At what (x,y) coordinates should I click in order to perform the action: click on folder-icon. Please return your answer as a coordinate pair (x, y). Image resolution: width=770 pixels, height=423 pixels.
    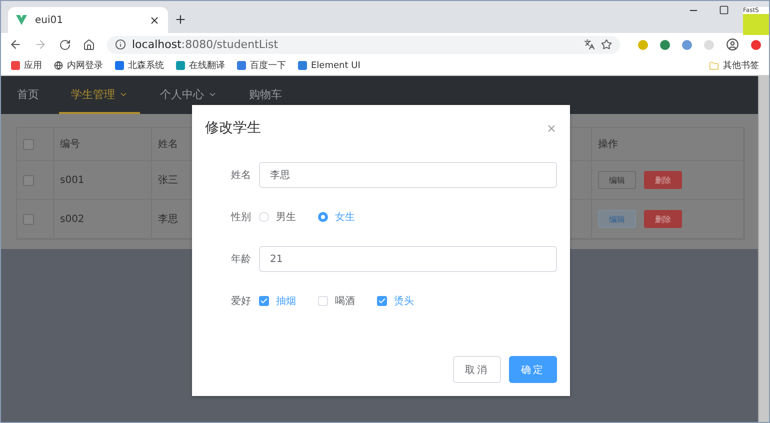
    Looking at the image, I should click on (714, 65).